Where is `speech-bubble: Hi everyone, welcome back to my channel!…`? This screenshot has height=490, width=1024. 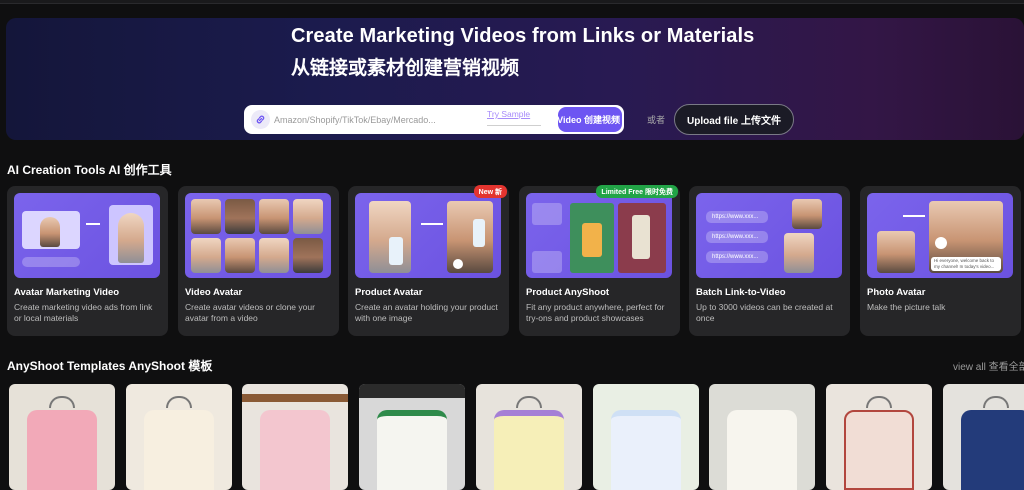
speech-bubble: Hi everyone, welcome back to my channel!… is located at coordinates (966, 264).